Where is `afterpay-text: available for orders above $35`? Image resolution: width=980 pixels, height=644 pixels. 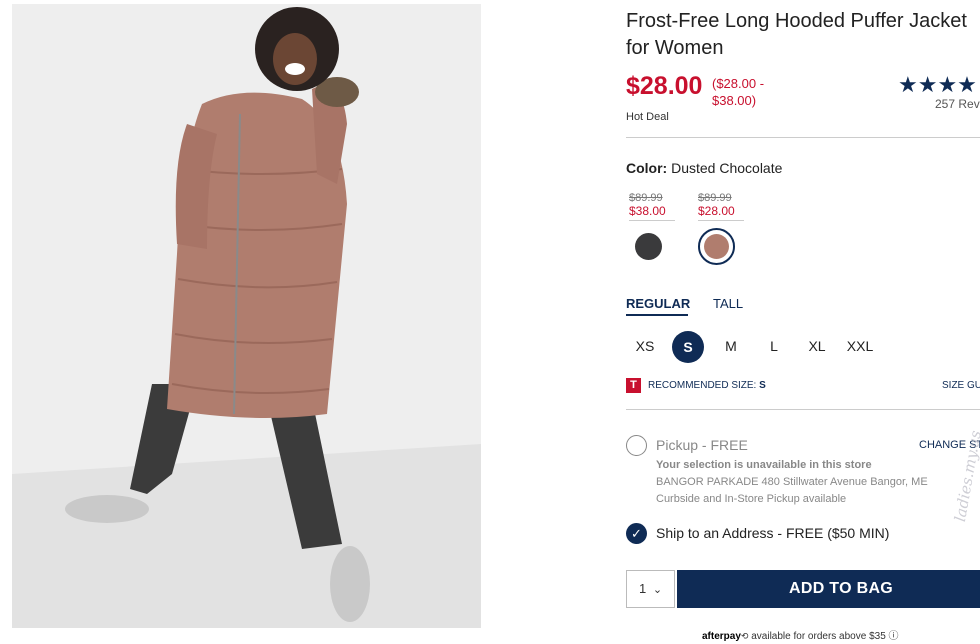
afterpay-text: available for orders above $35 is located at coordinates (818, 636).